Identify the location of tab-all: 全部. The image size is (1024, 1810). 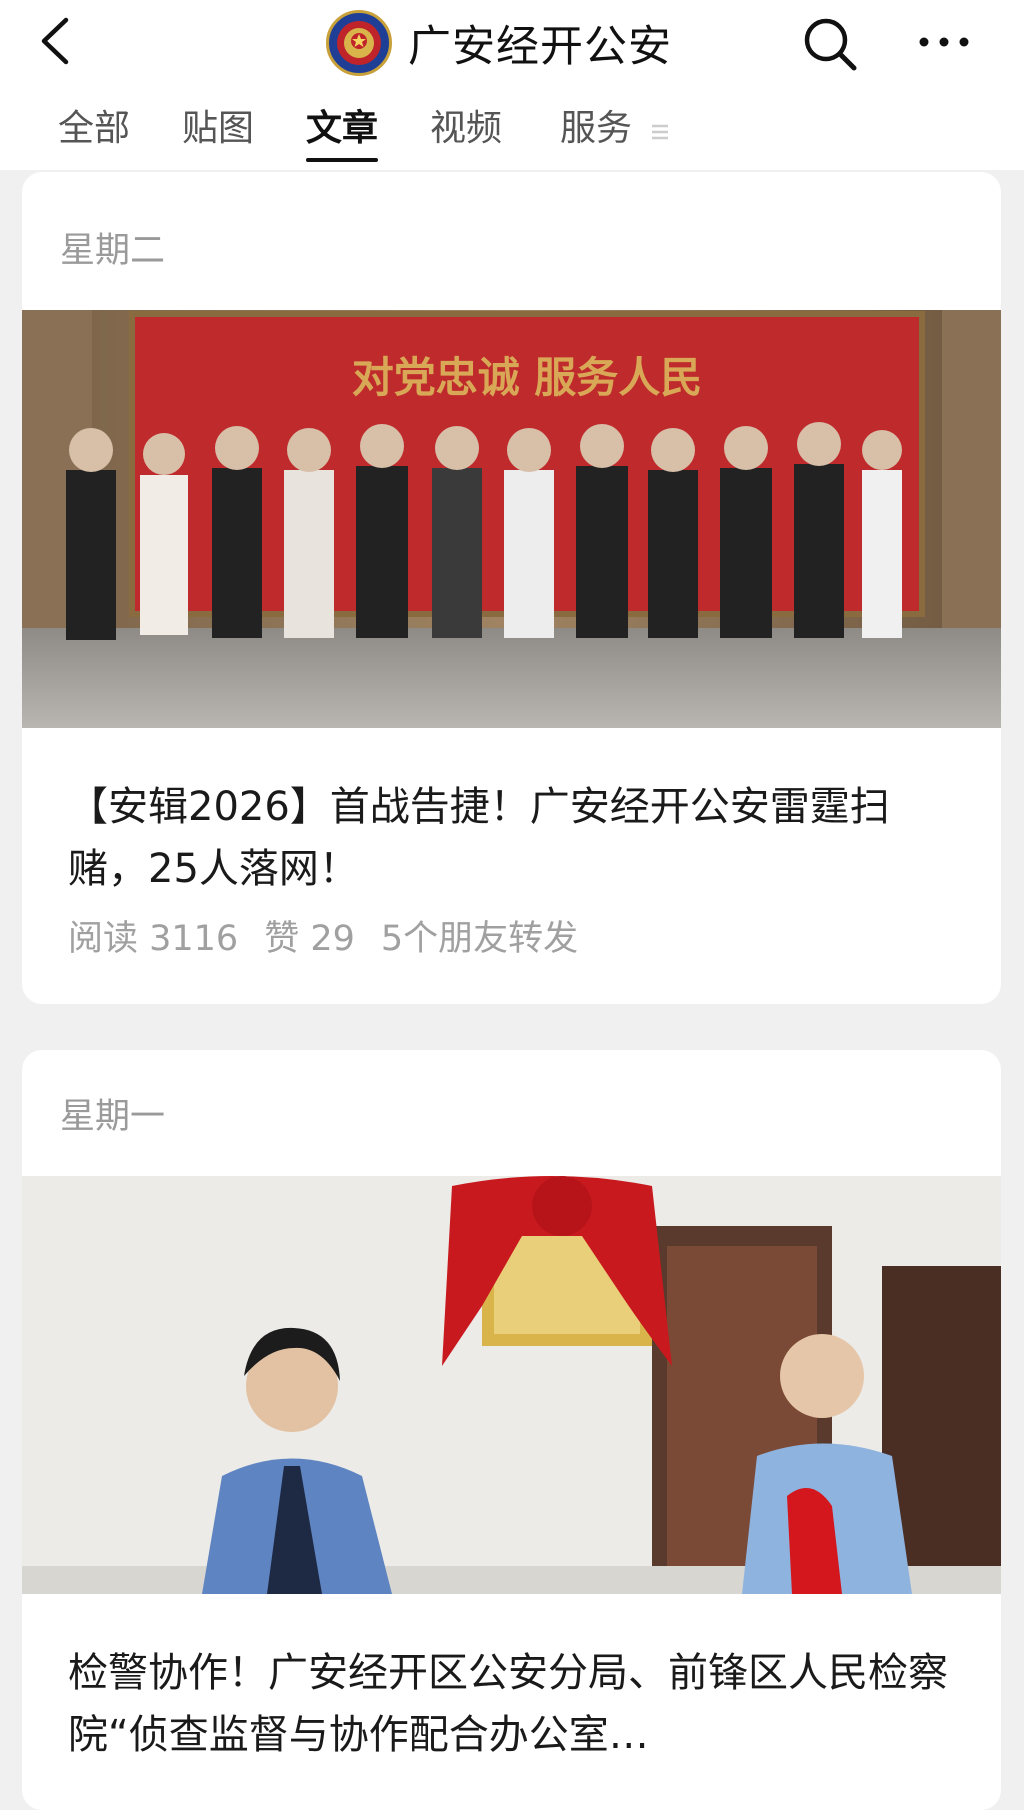
(94, 131).